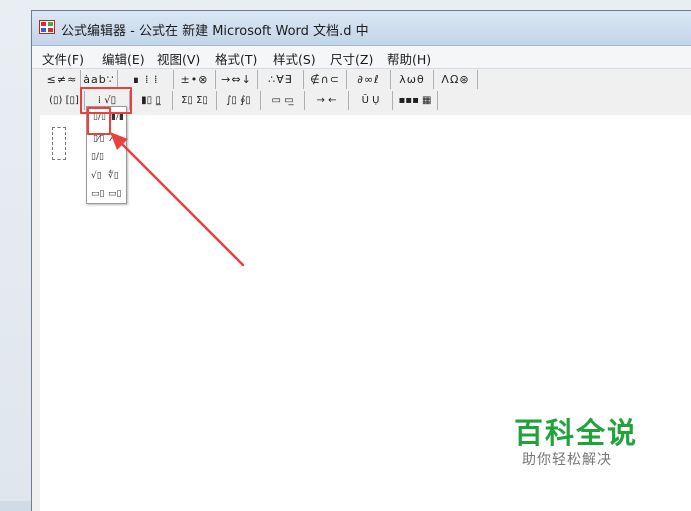 The height and width of the screenshot is (511, 691). I want to click on watermark-logo: 百科全说, so click(576, 433).